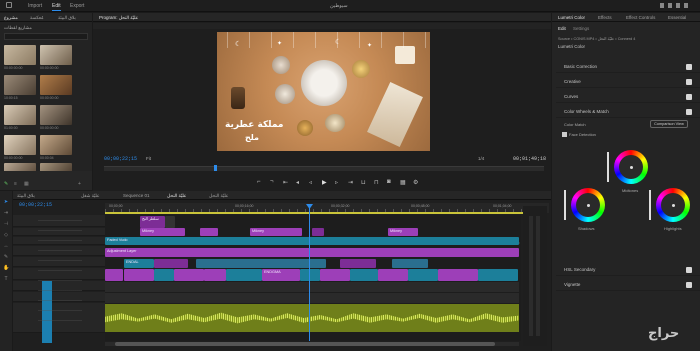 The width and height of the screenshot is (700, 351). I want to click on step-back-frame-icon: ◃, so click(310, 182).